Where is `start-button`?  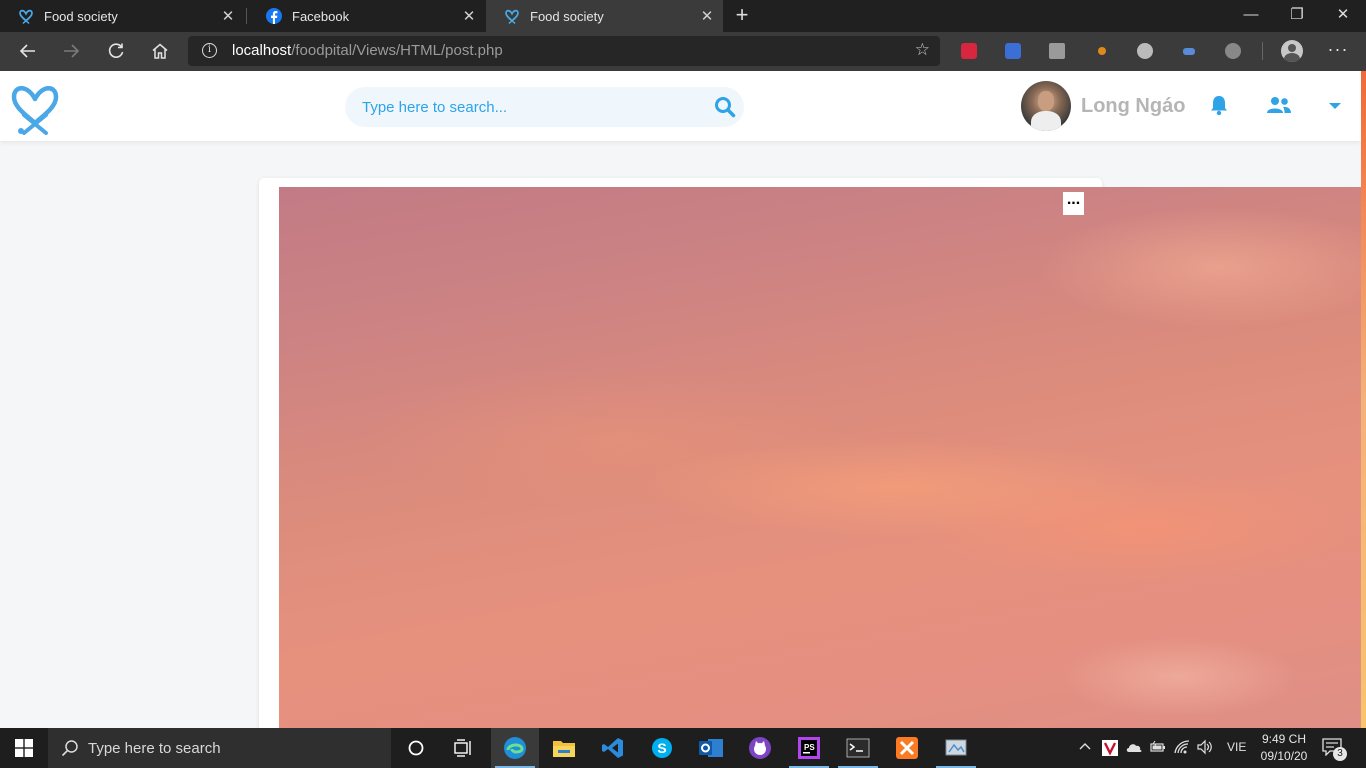 start-button is located at coordinates (24, 748).